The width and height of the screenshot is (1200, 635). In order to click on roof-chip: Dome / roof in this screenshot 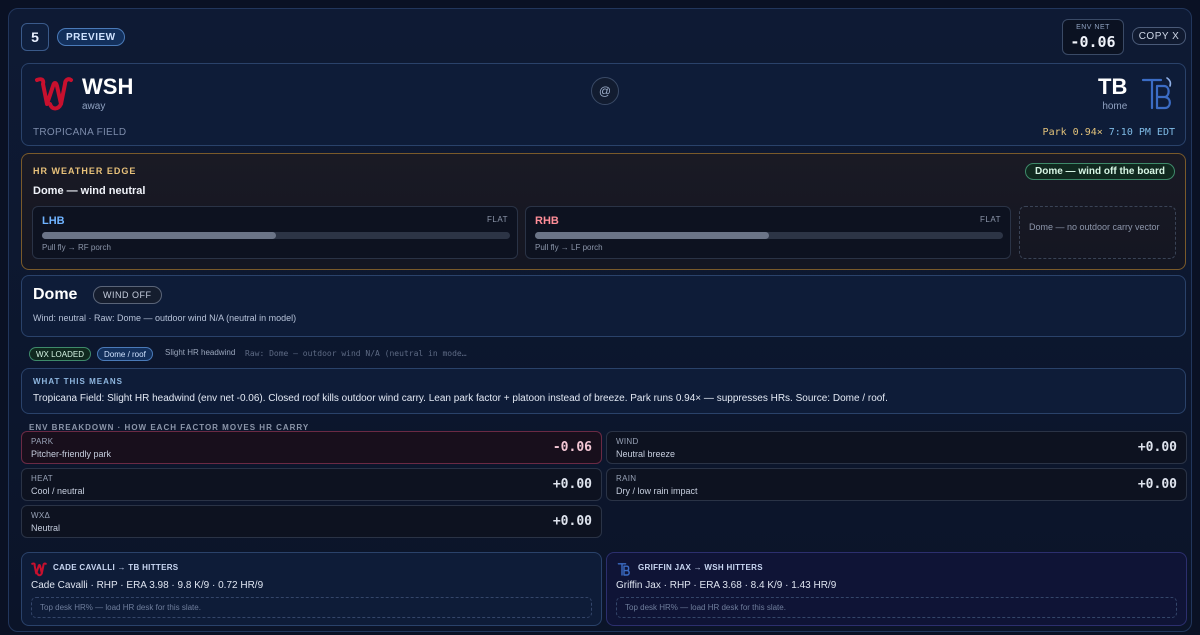, I will do `click(125, 354)`.